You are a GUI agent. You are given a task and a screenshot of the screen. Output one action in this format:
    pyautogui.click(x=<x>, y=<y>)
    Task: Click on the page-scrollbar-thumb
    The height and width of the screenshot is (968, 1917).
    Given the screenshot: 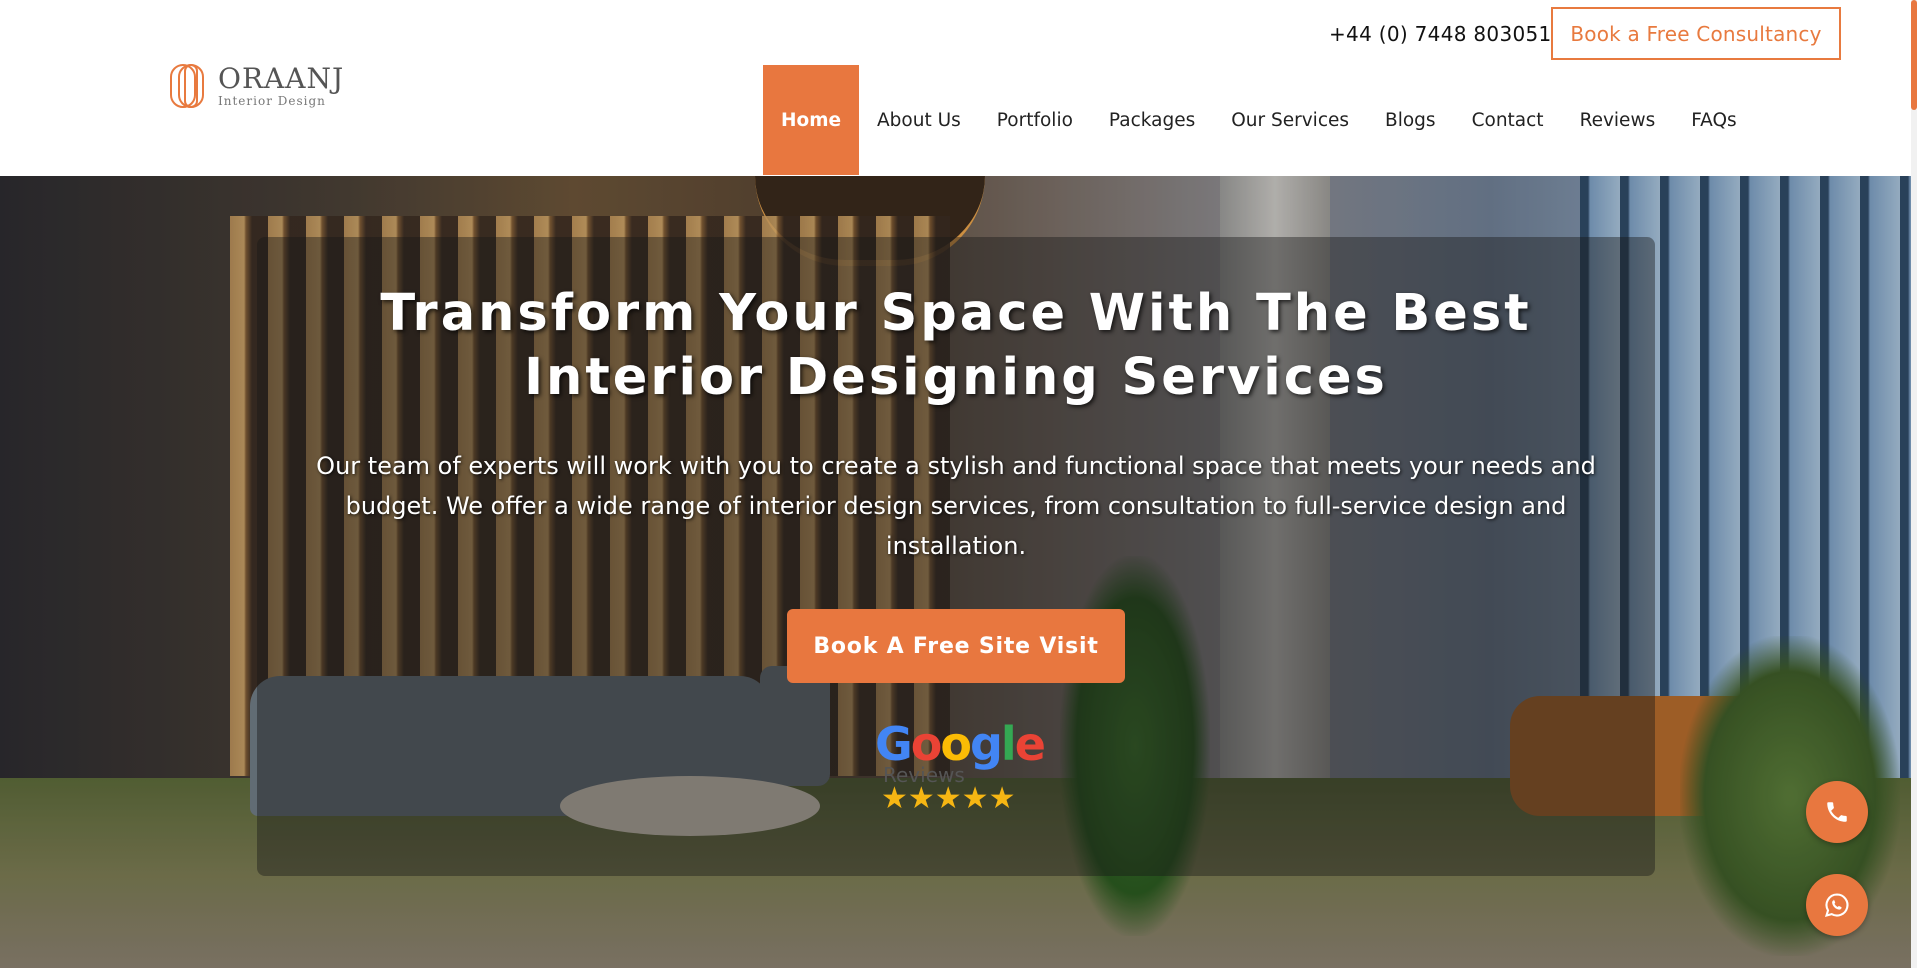 What is the action you would take?
    pyautogui.click(x=1914, y=55)
    